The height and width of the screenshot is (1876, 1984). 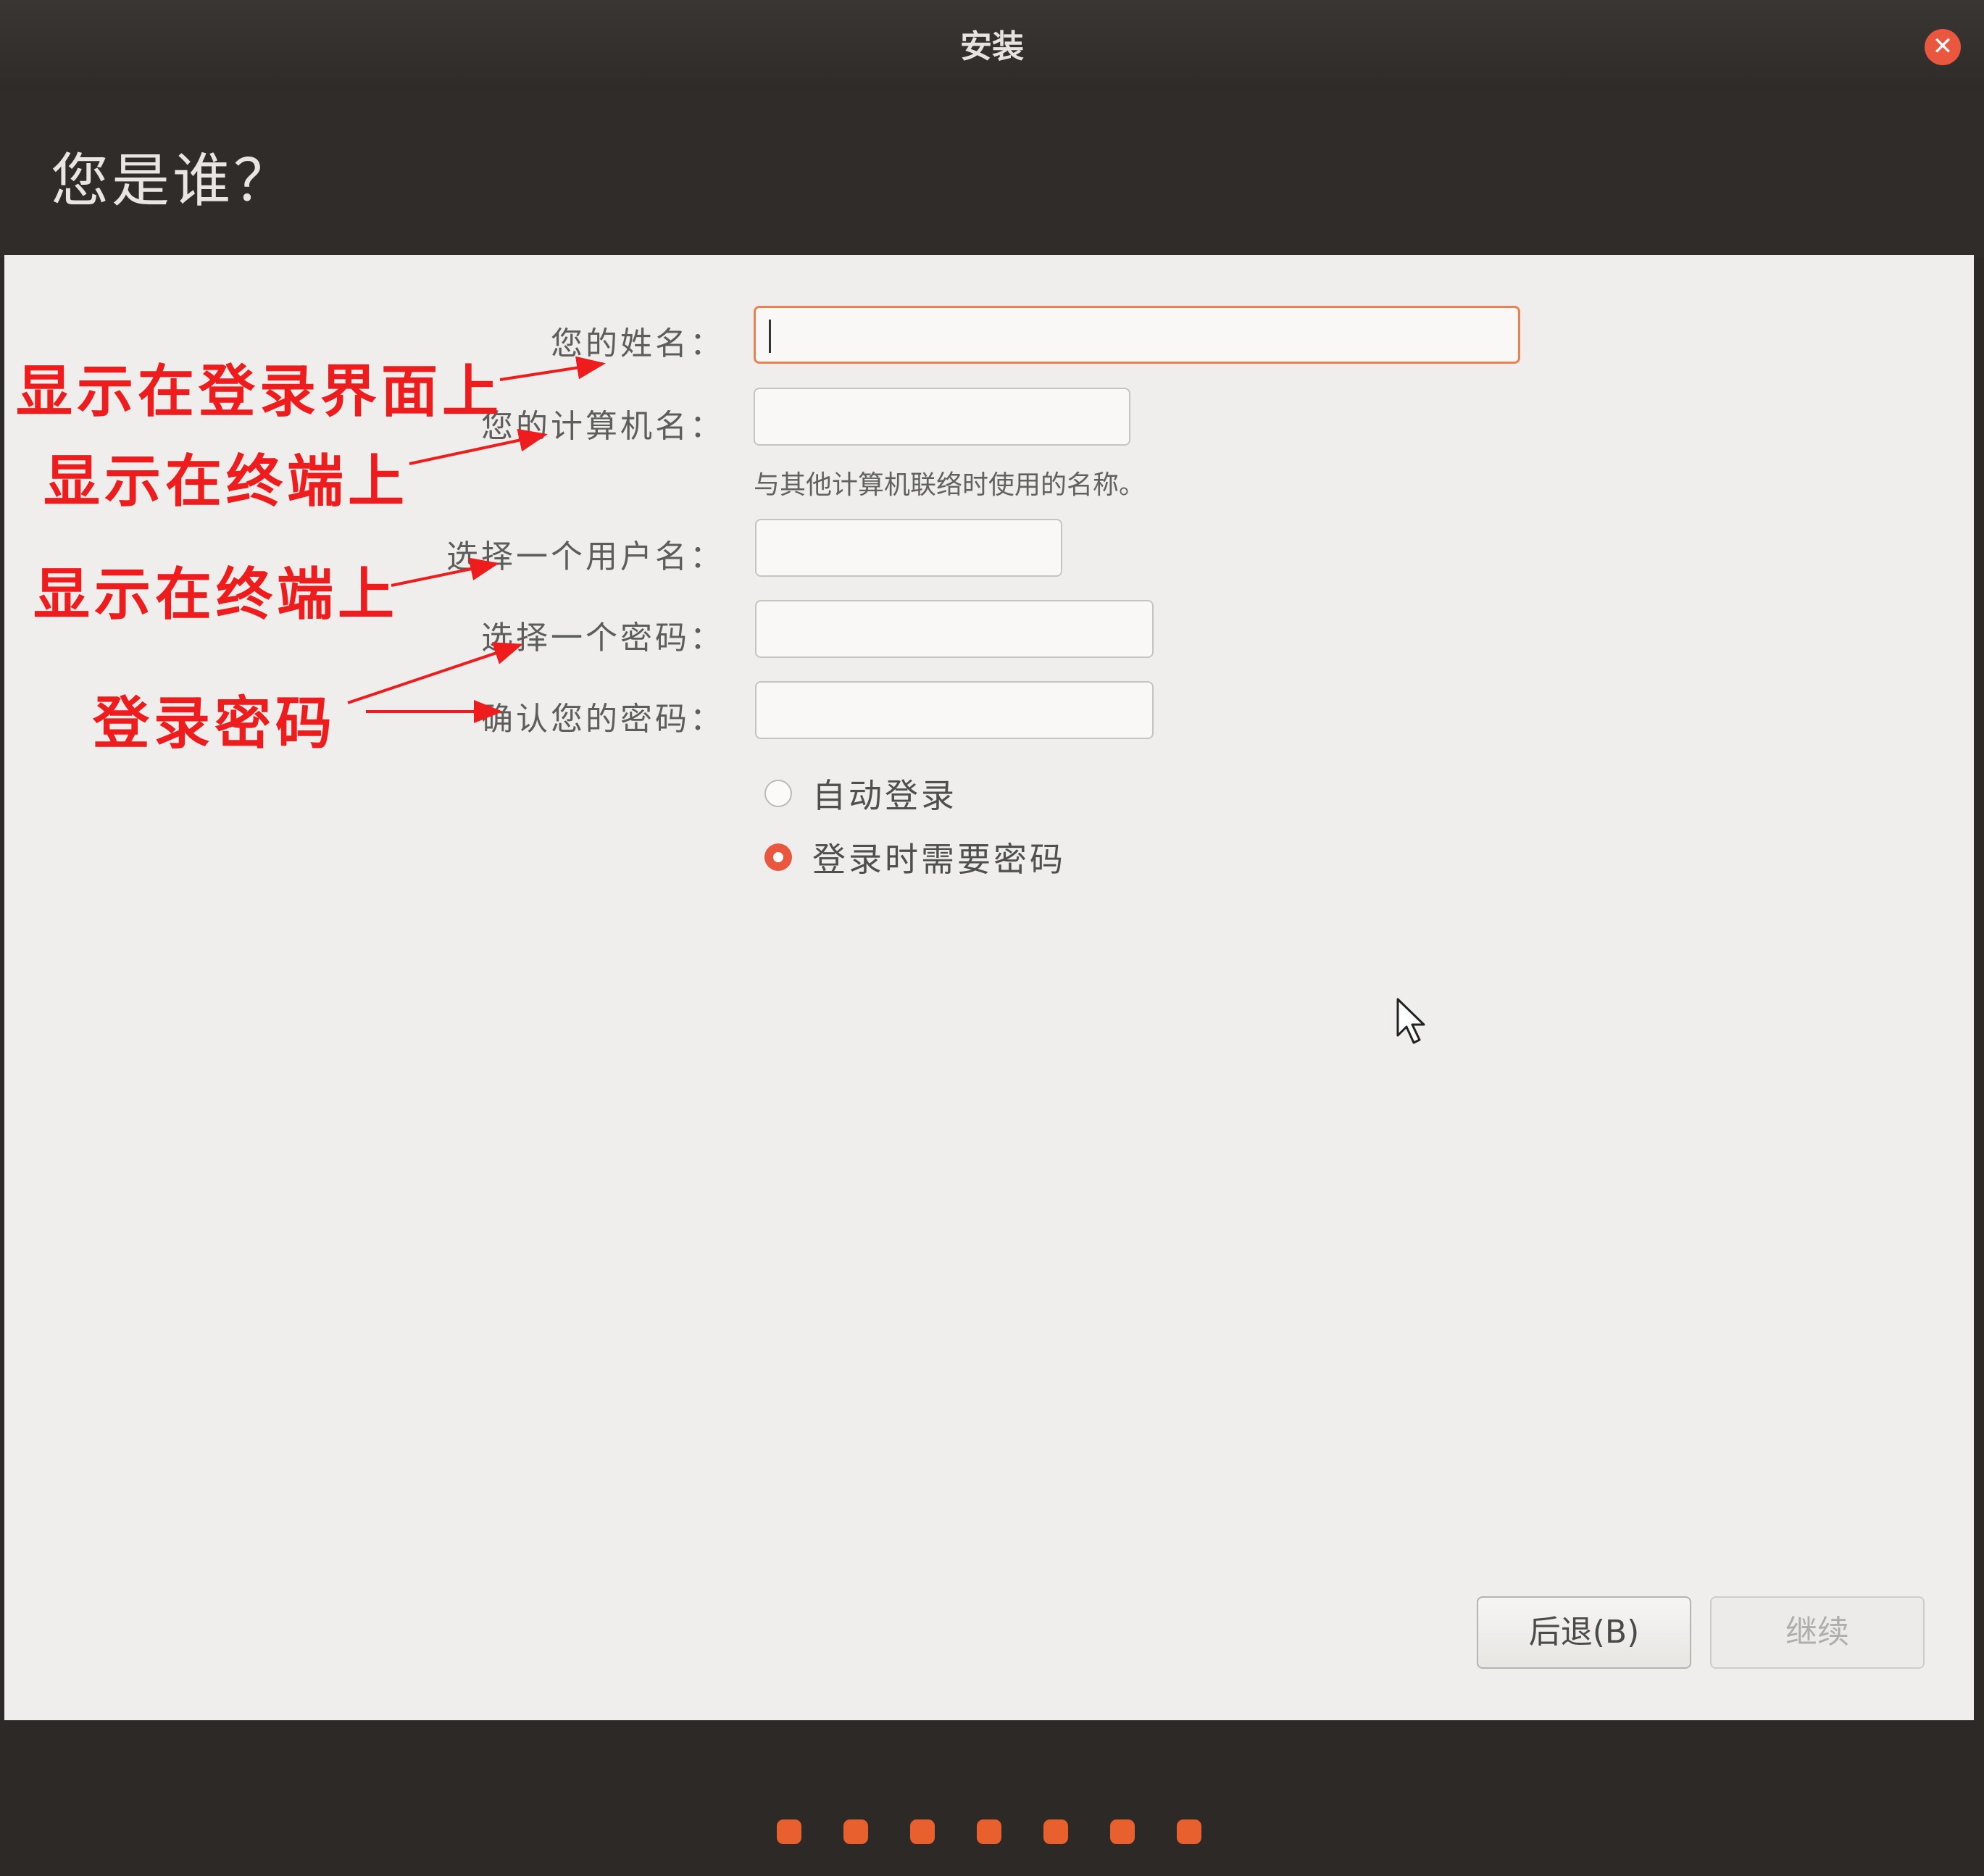 What do you see at coordinates (435, 673) in the screenshot?
I see `arrow-to-password` at bounding box center [435, 673].